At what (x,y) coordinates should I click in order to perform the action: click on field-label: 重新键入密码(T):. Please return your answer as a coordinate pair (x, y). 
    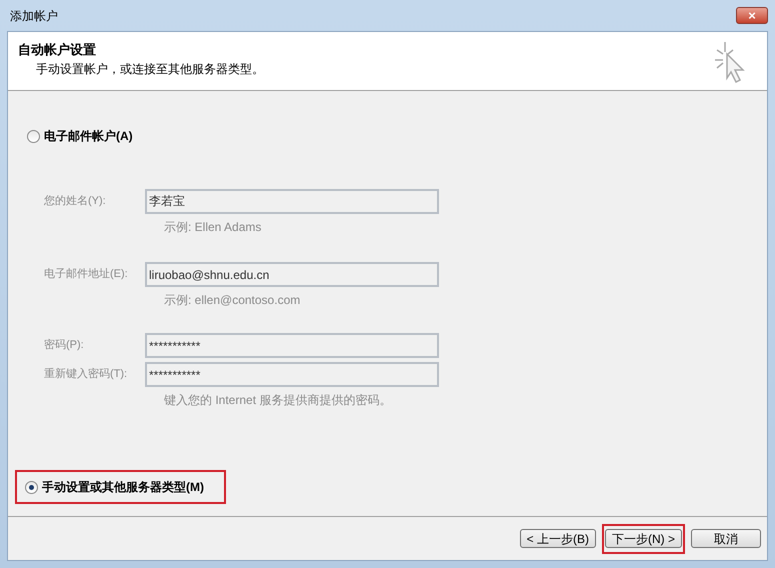
    Looking at the image, I should click on (86, 374).